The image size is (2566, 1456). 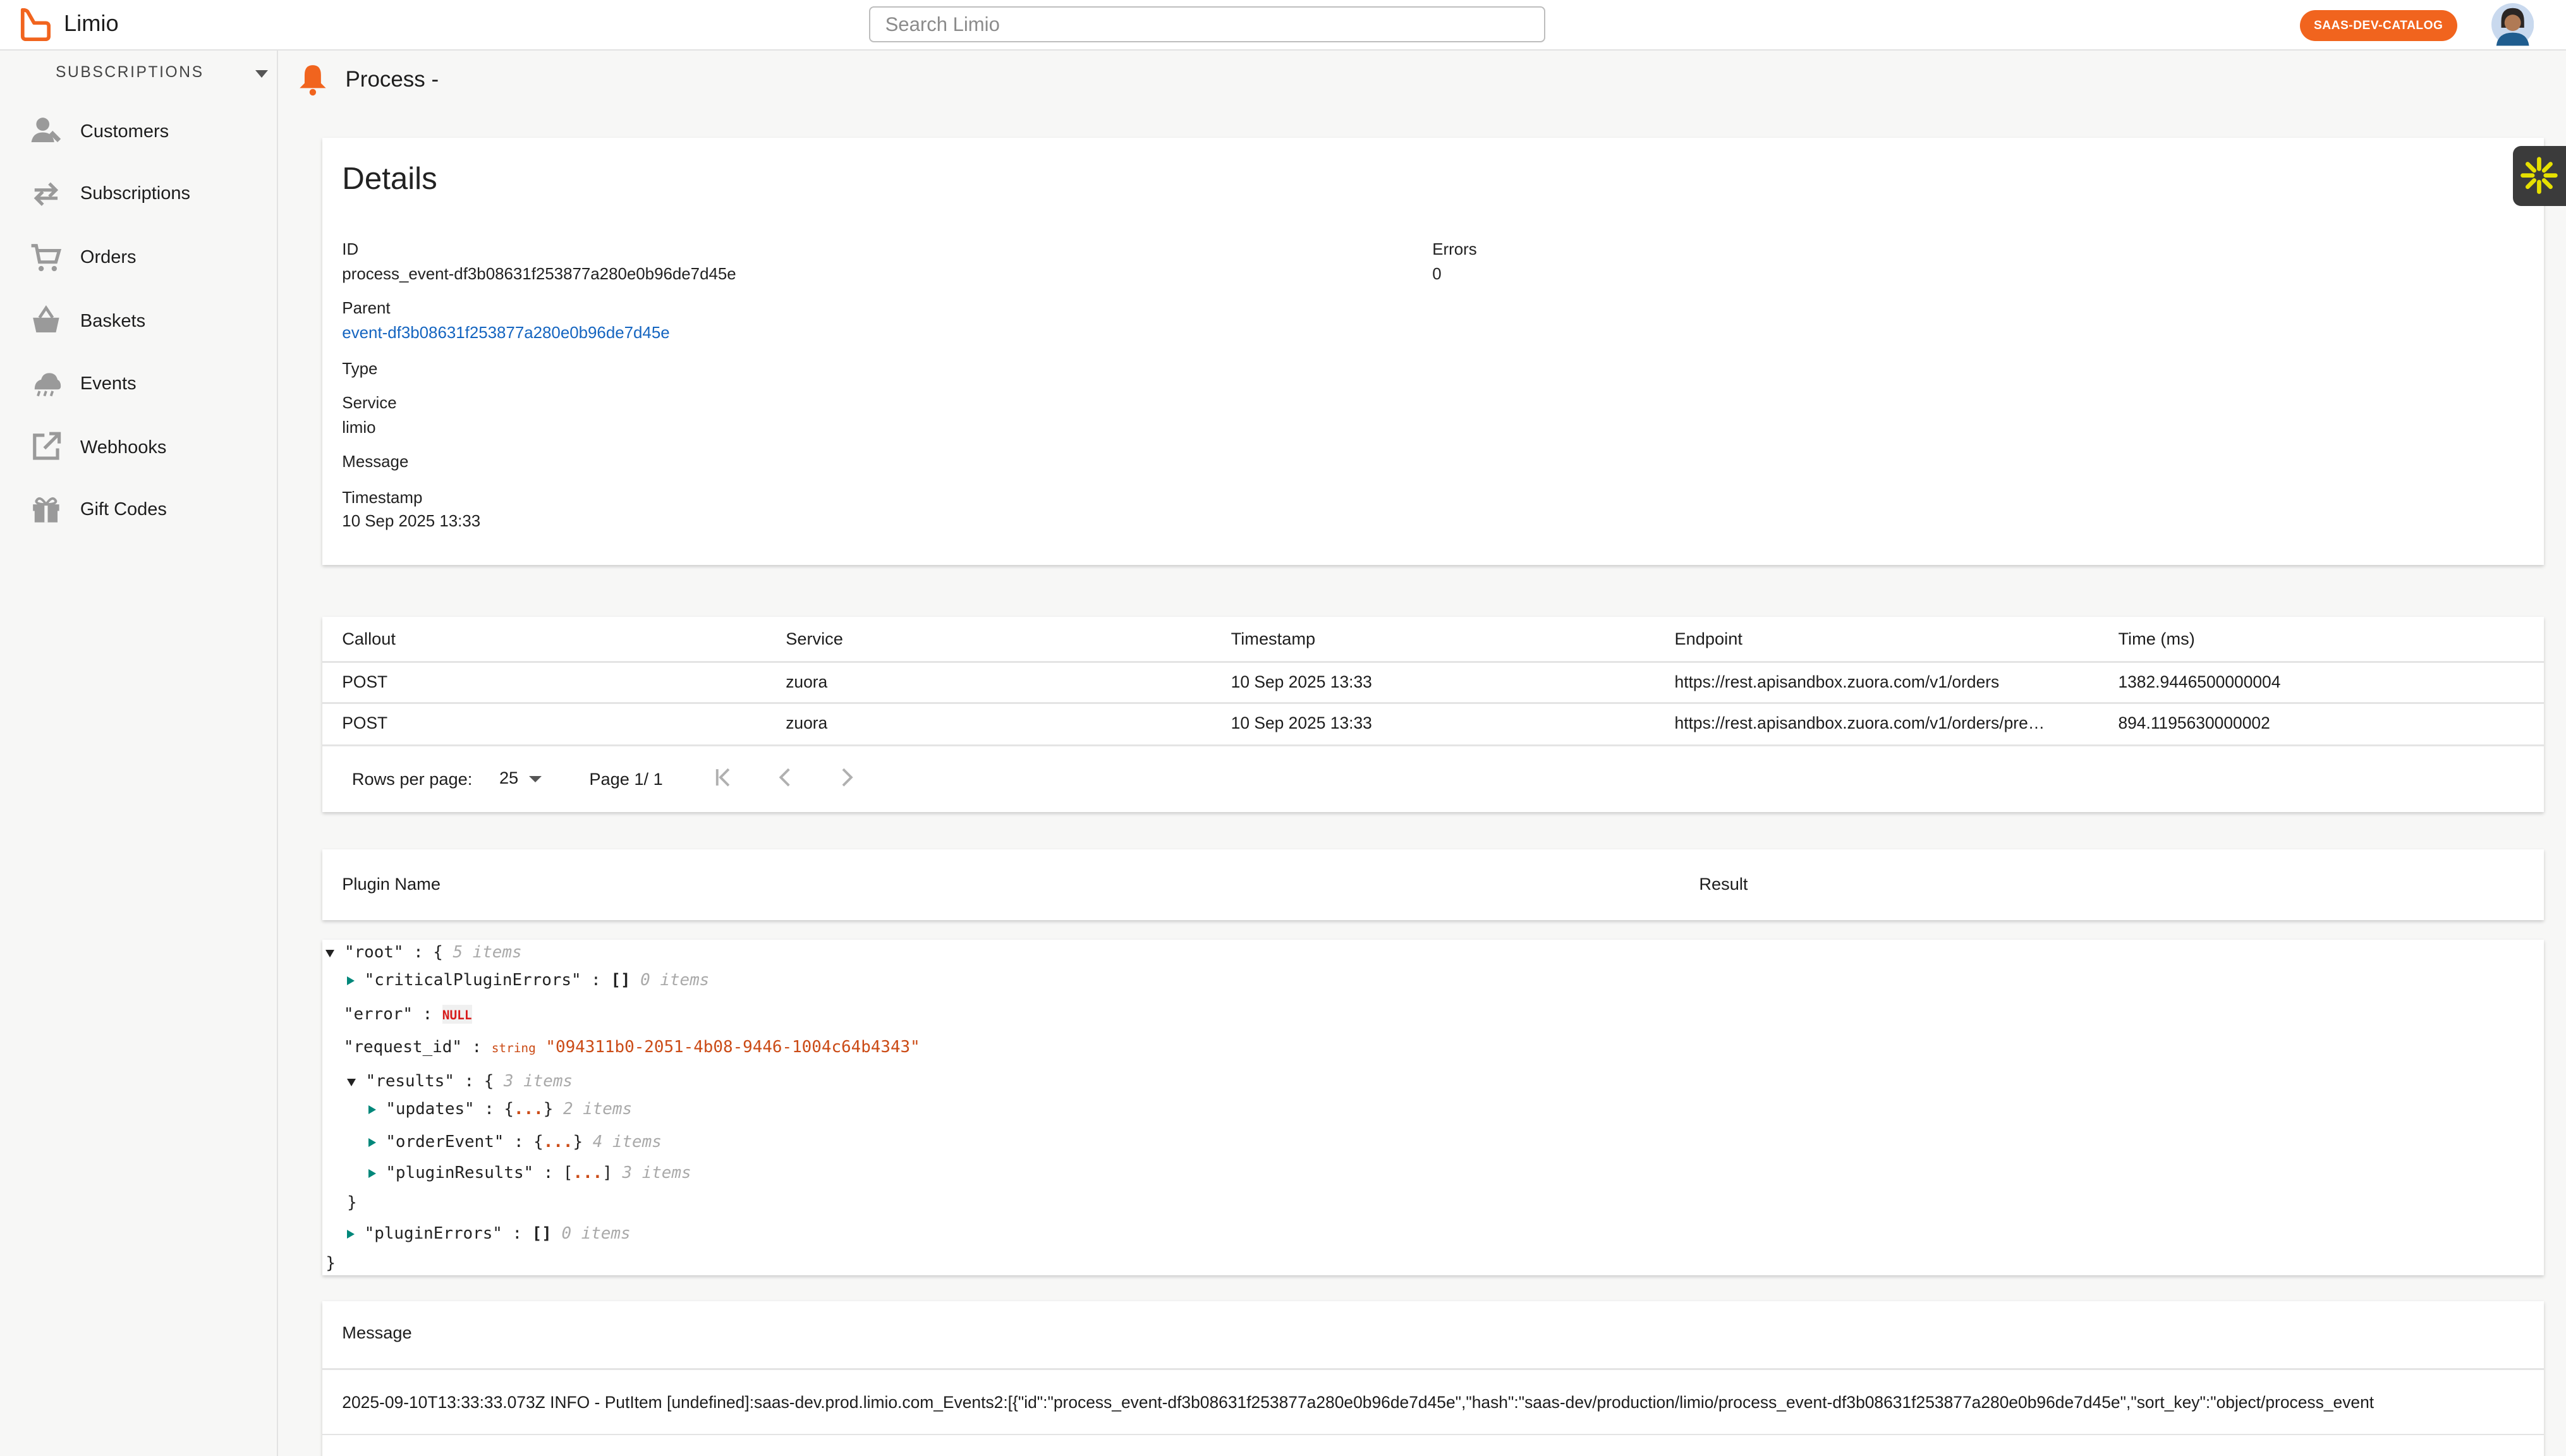 I want to click on sidebar-item-subscriptions: Subscriptions, so click(x=139, y=193).